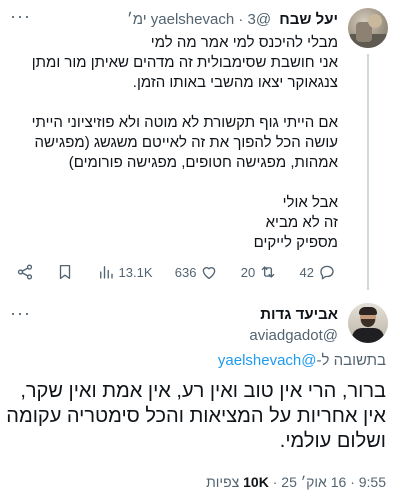  What do you see at coordinates (368, 172) in the screenshot?
I see `thread-connector-line` at bounding box center [368, 172].